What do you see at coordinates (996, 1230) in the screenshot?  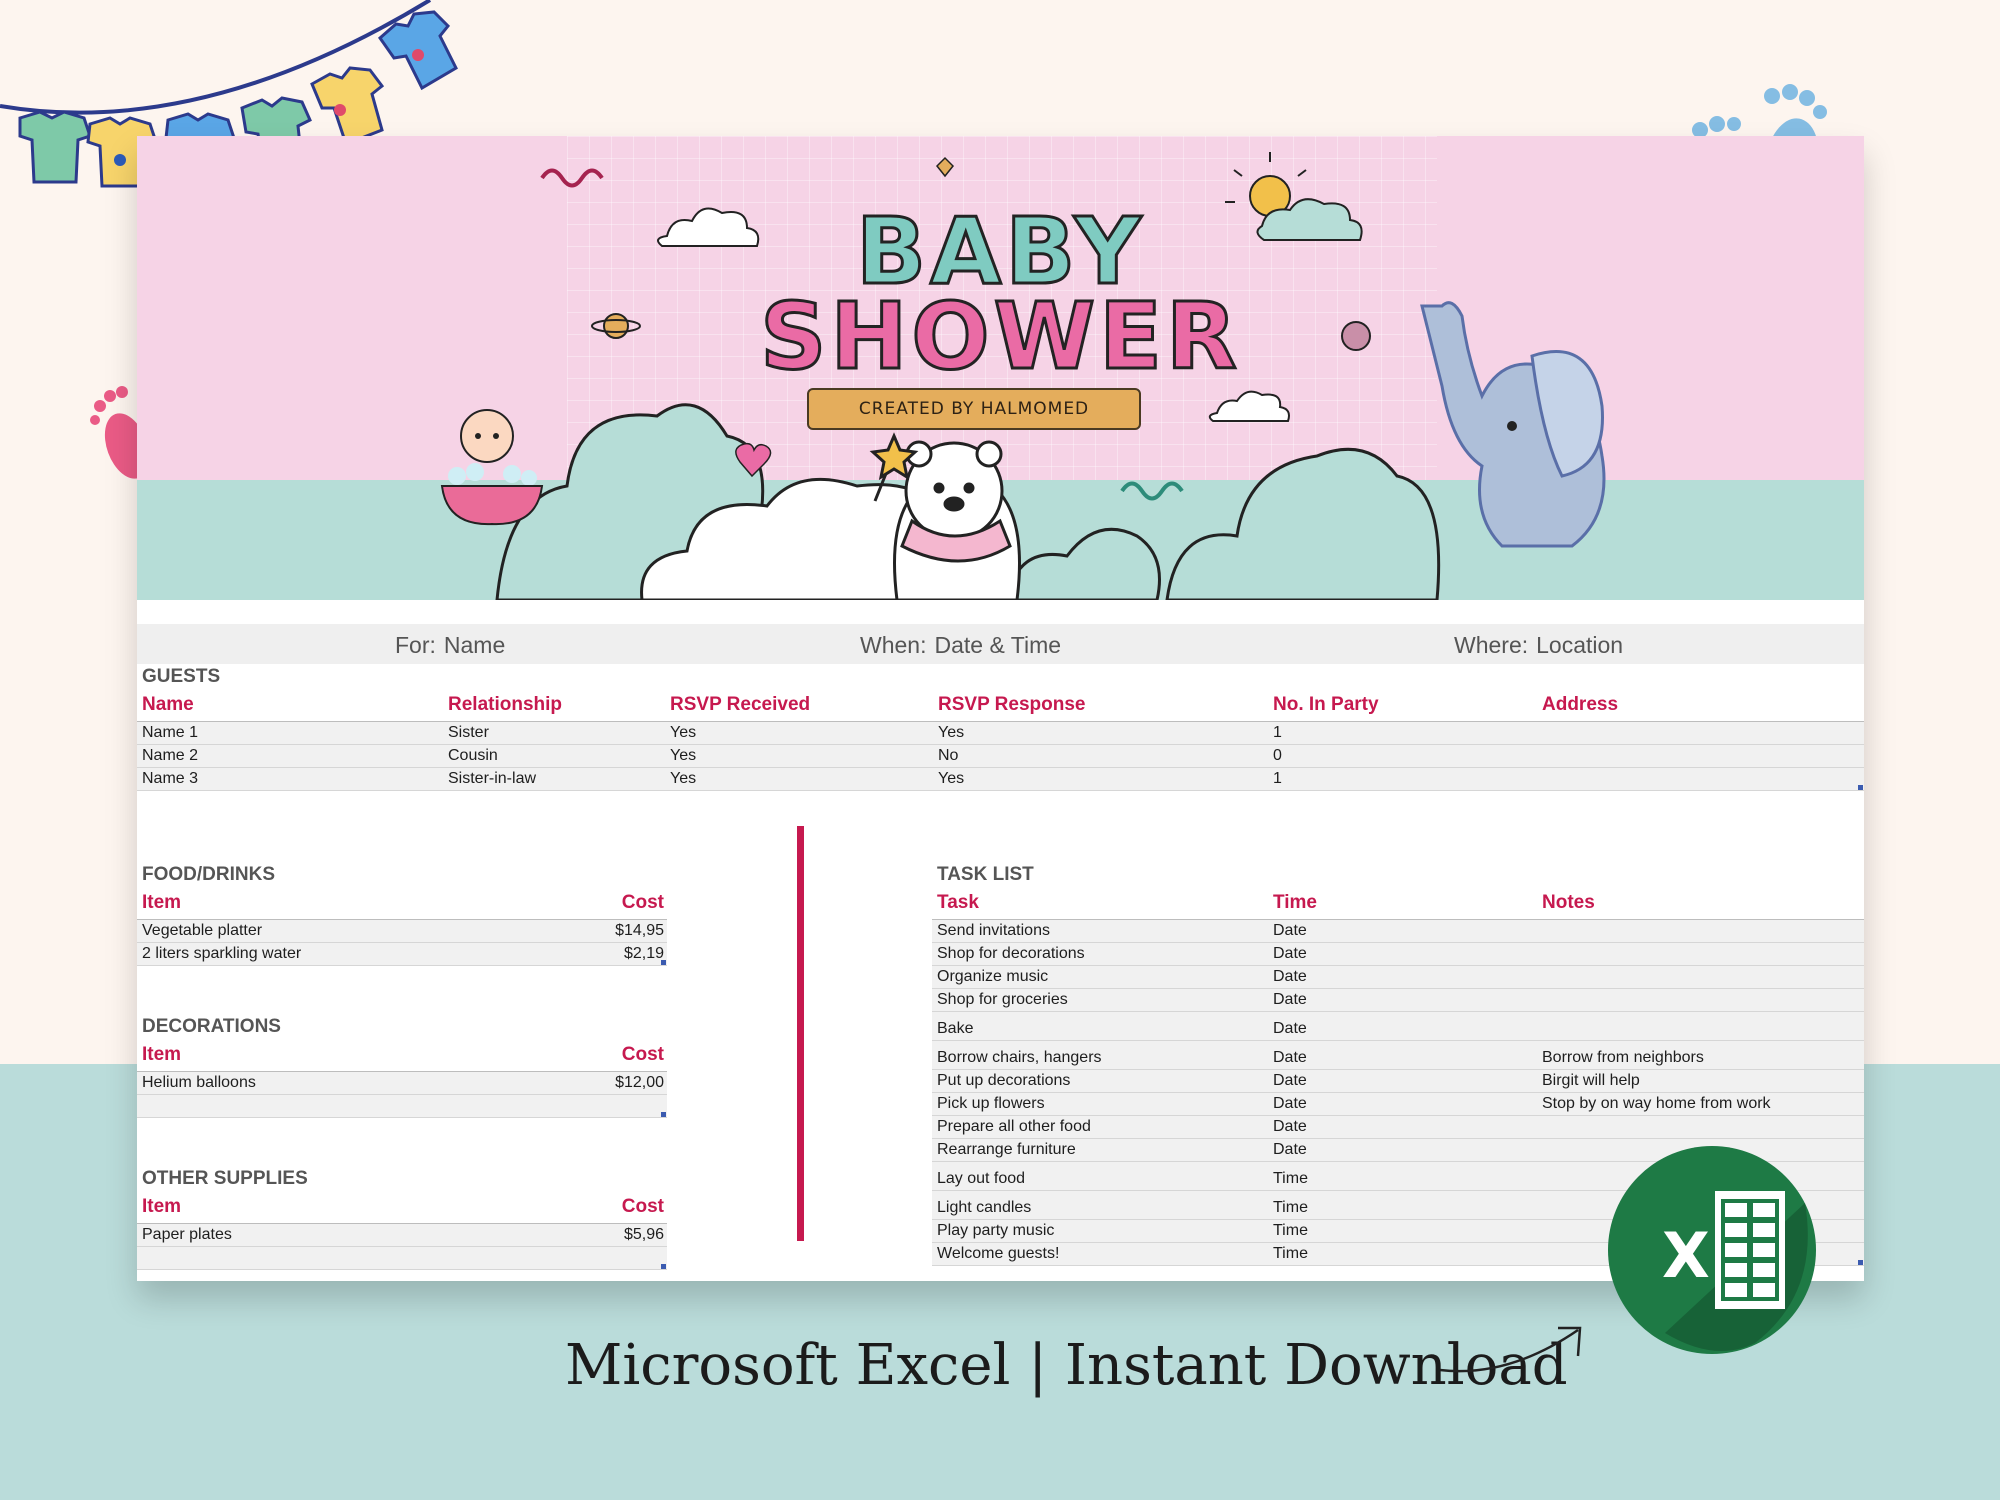 I see `task-cell: Play party music` at bounding box center [996, 1230].